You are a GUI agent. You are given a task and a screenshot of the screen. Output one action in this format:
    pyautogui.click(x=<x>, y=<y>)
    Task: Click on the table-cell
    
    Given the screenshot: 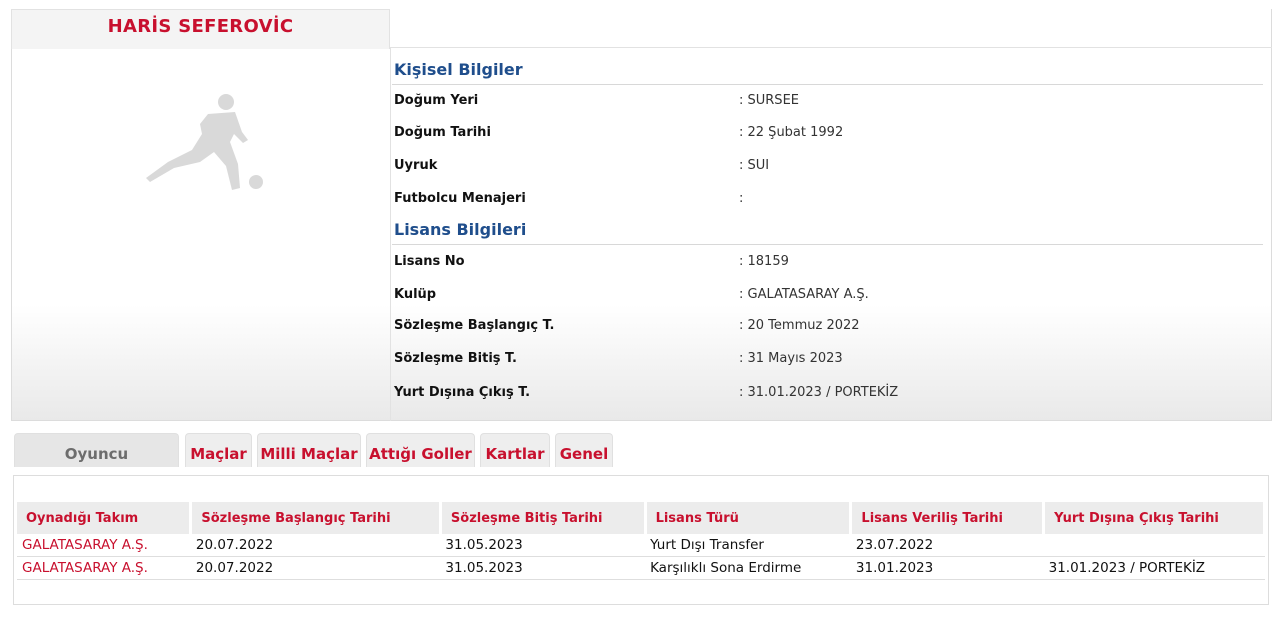 What is the action you would take?
    pyautogui.click(x=1154, y=545)
    